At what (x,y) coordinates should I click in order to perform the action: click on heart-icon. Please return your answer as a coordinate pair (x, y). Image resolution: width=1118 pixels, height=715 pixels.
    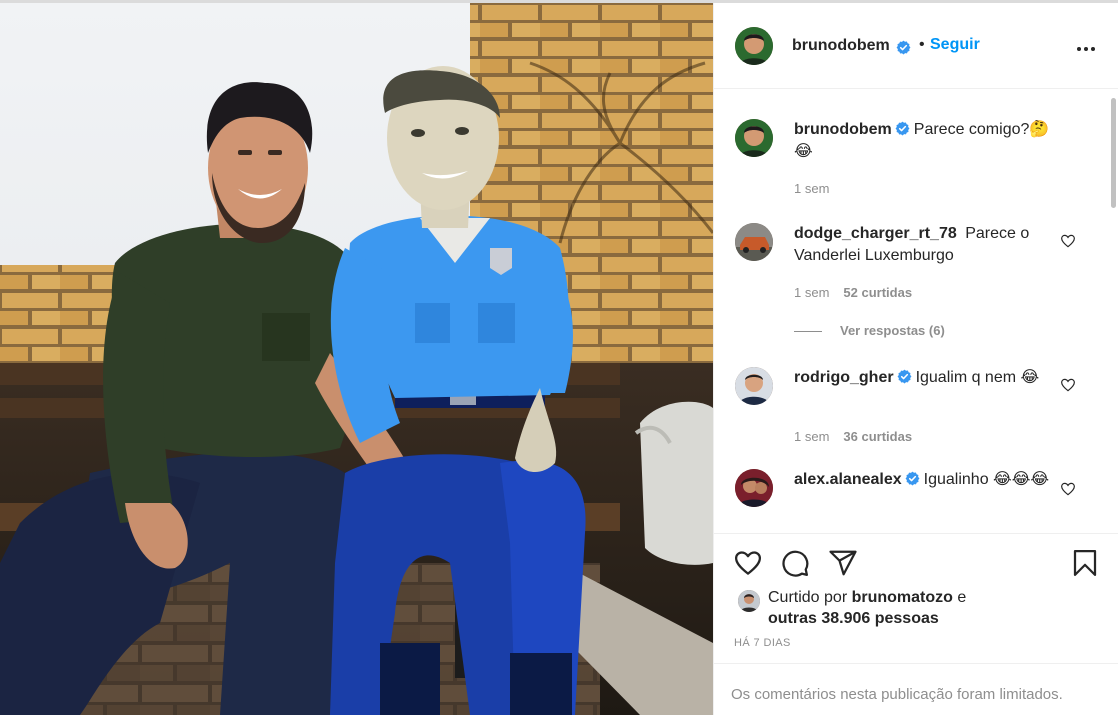
    Looking at the image, I should click on (748, 563).